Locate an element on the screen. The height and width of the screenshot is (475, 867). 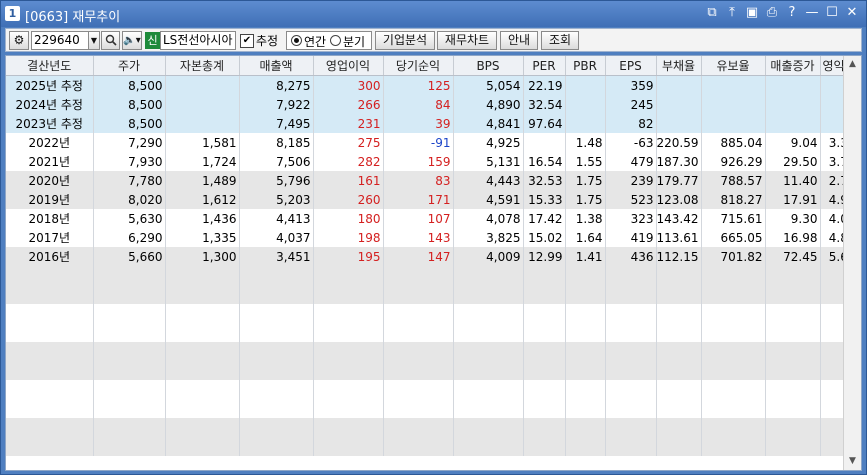
table-cell: 143.42 is located at coordinates (679, 218).